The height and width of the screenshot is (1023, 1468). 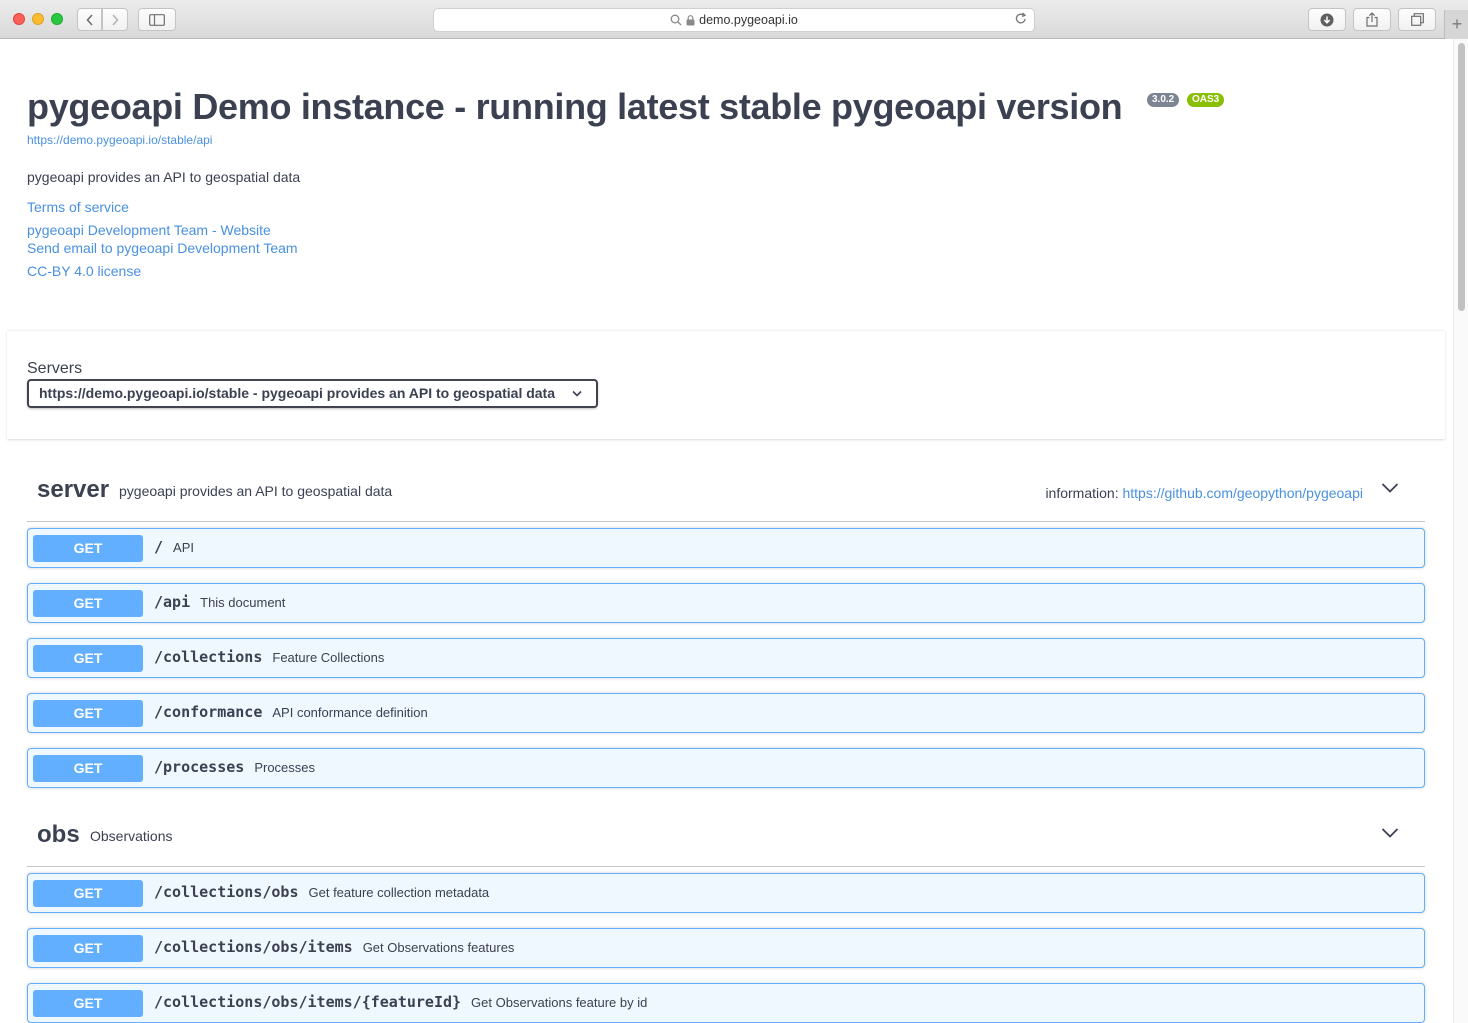 I want to click on operation-path: /collections Feature Collections, so click(x=269, y=657).